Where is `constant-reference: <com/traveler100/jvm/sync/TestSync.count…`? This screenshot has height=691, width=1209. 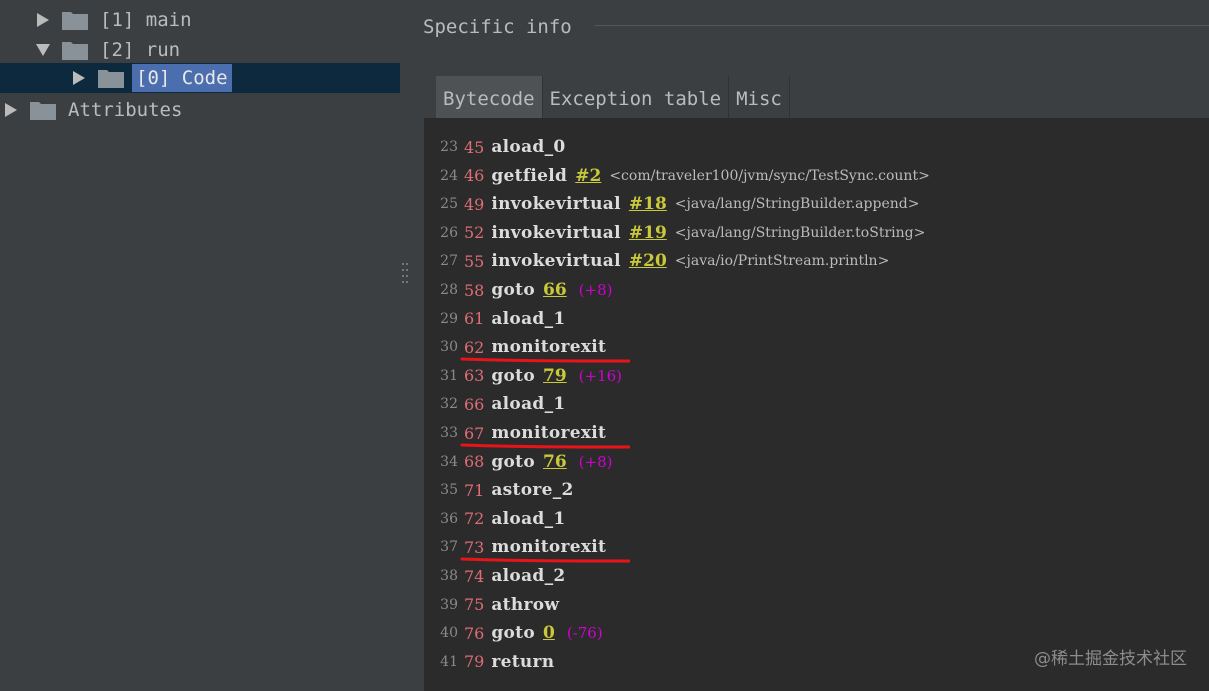
constant-reference: <com/traveler100/jvm/sync/TestSync.count… is located at coordinates (769, 175).